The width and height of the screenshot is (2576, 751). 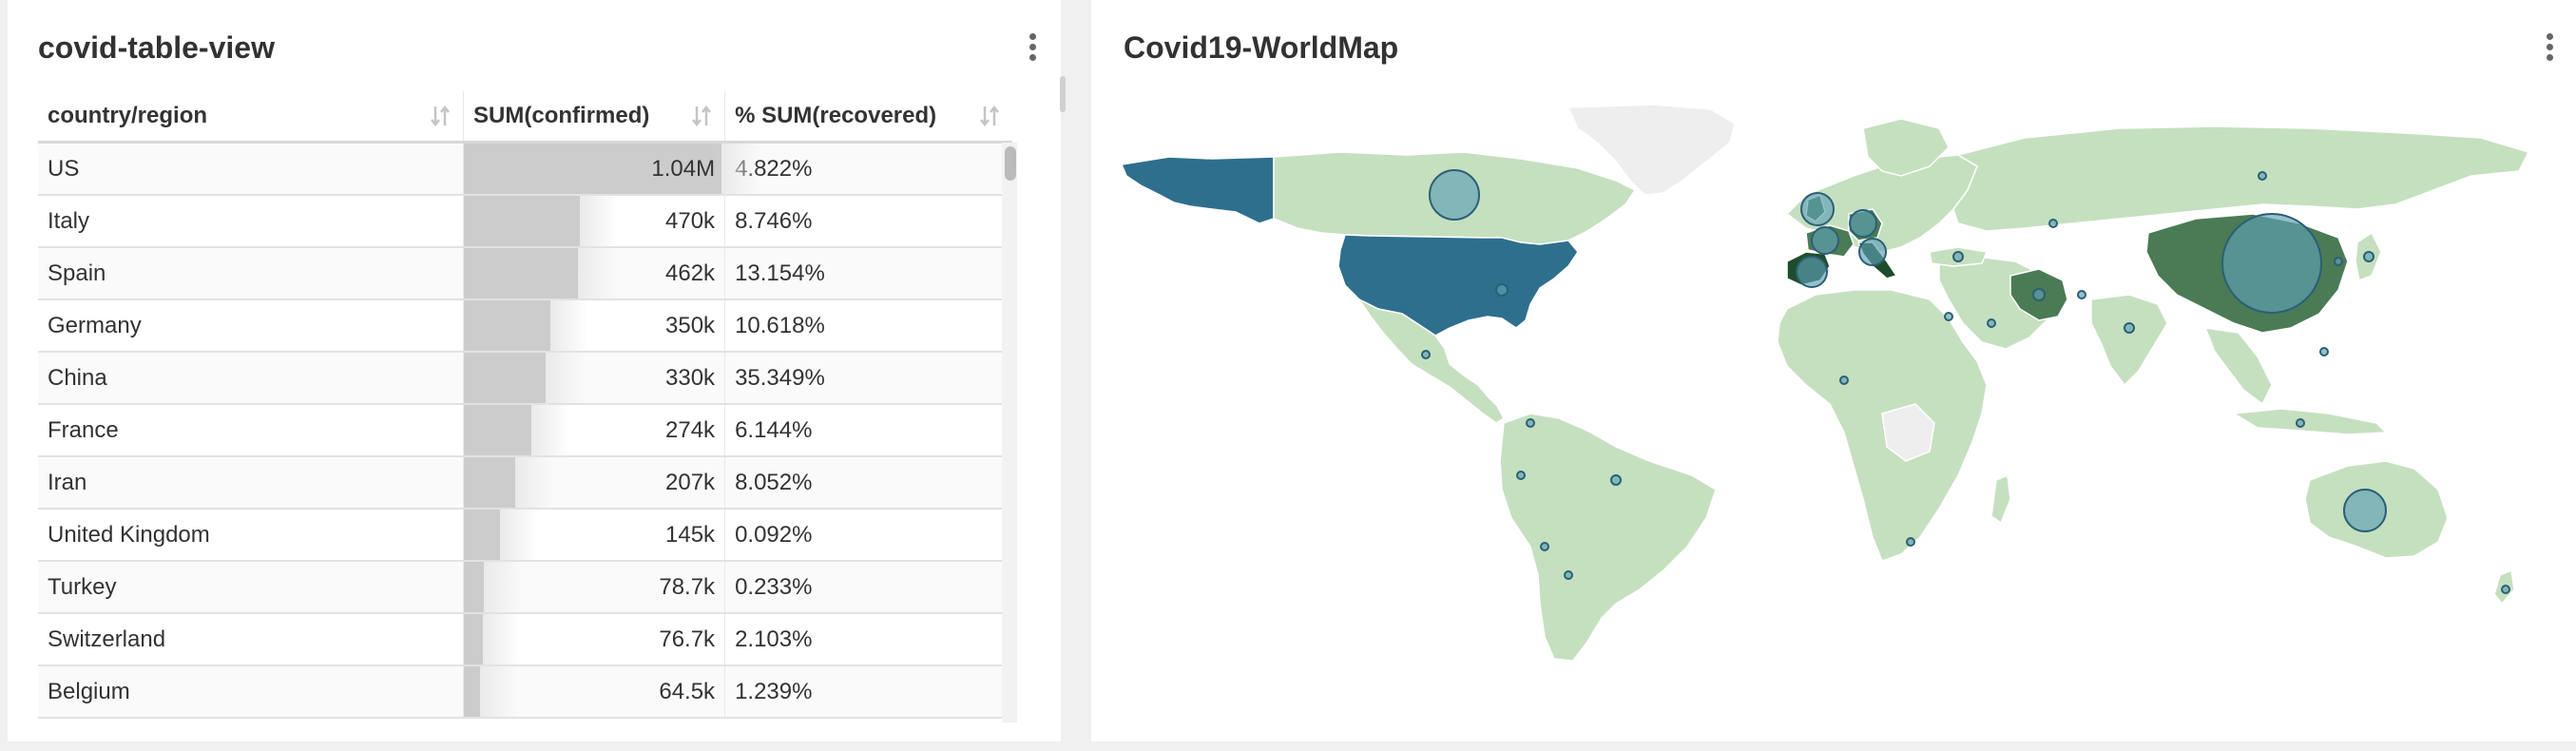 What do you see at coordinates (594, 221) in the screenshot?
I see `cell-confirmed: 470k` at bounding box center [594, 221].